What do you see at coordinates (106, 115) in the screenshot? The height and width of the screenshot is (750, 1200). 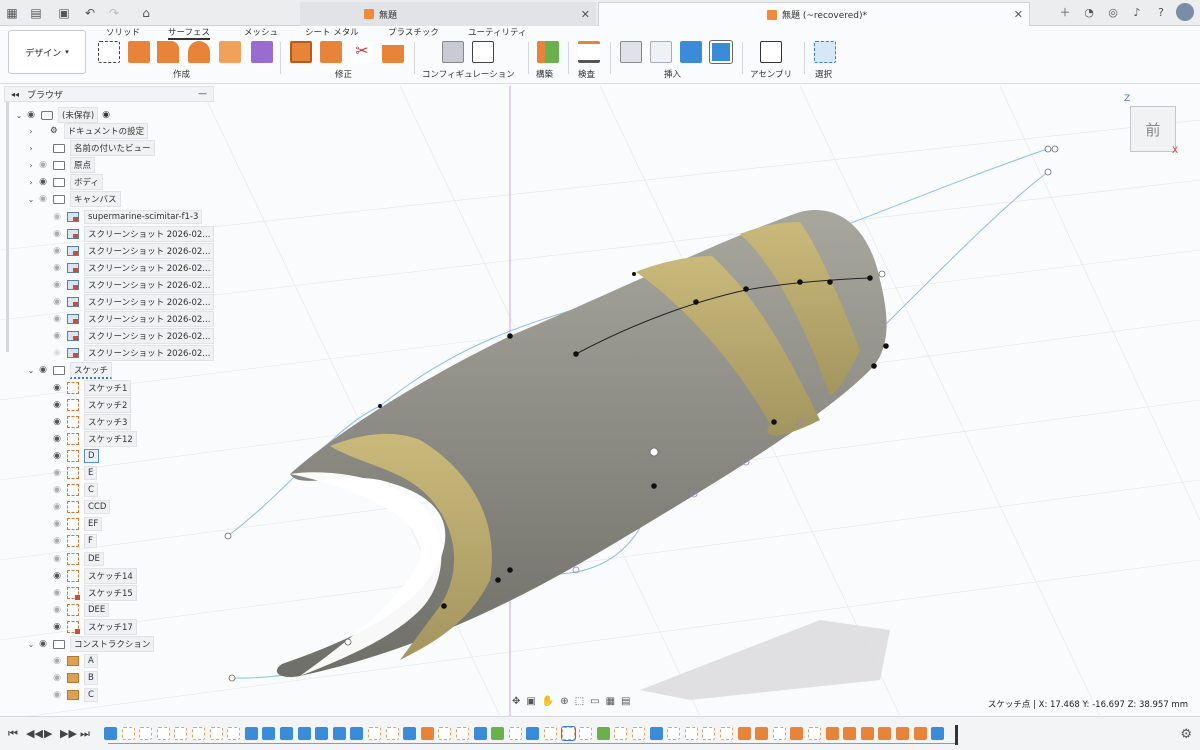 I see `radio-icon: ◉` at bounding box center [106, 115].